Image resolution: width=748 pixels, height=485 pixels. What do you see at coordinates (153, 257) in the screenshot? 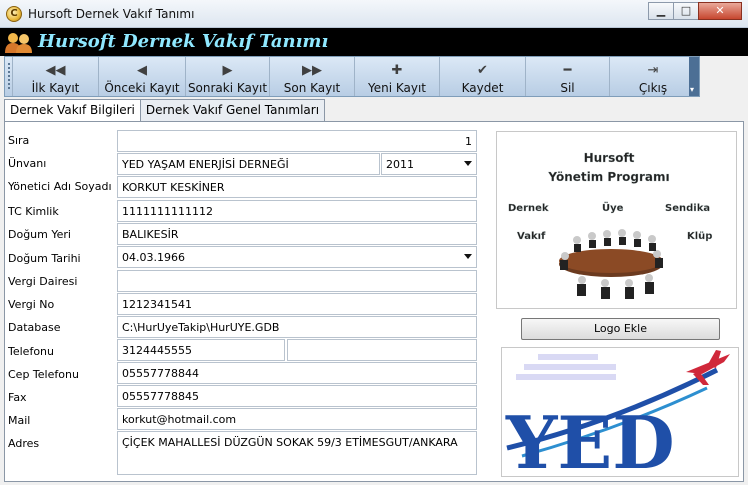
I see `dogum-tarihi-value: 04.03.1966` at bounding box center [153, 257].